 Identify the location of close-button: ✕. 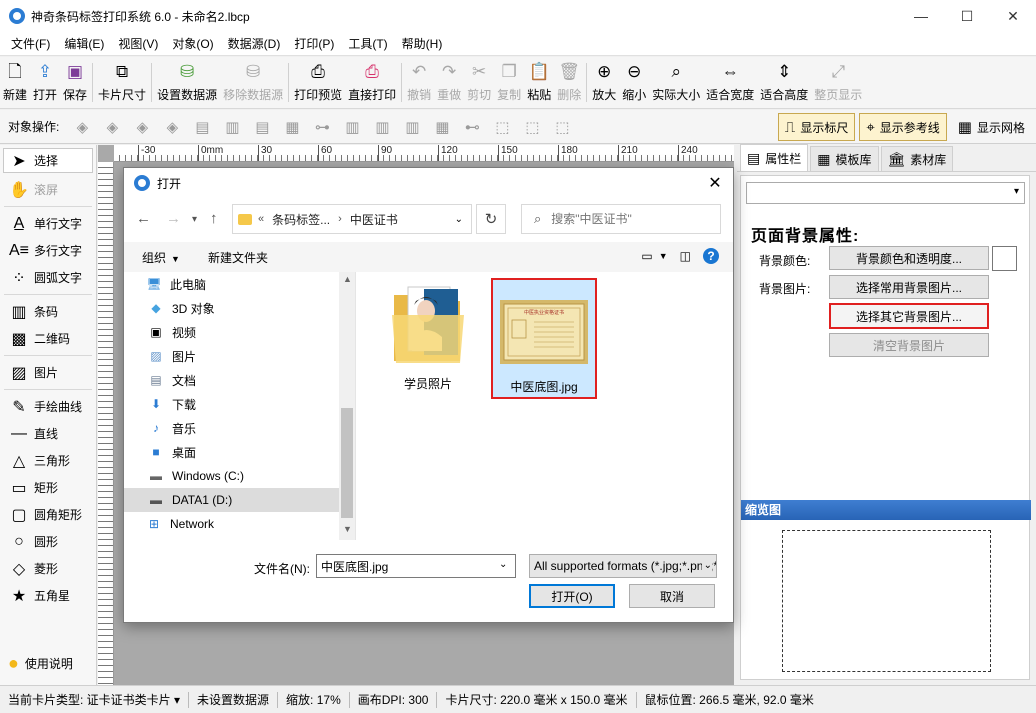
(1013, 16).